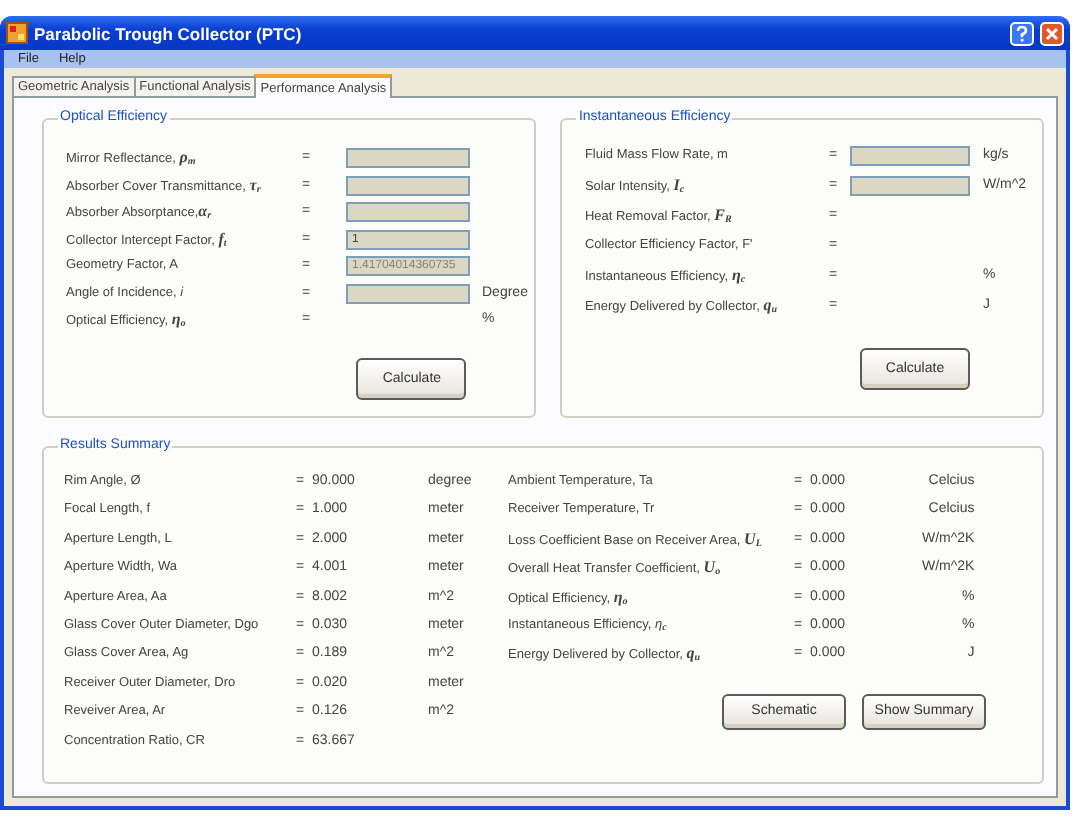 The width and height of the screenshot is (1078, 822). What do you see at coordinates (169, 33) in the screenshot?
I see `window-title: Parabolic Trough Collector (PTC)` at bounding box center [169, 33].